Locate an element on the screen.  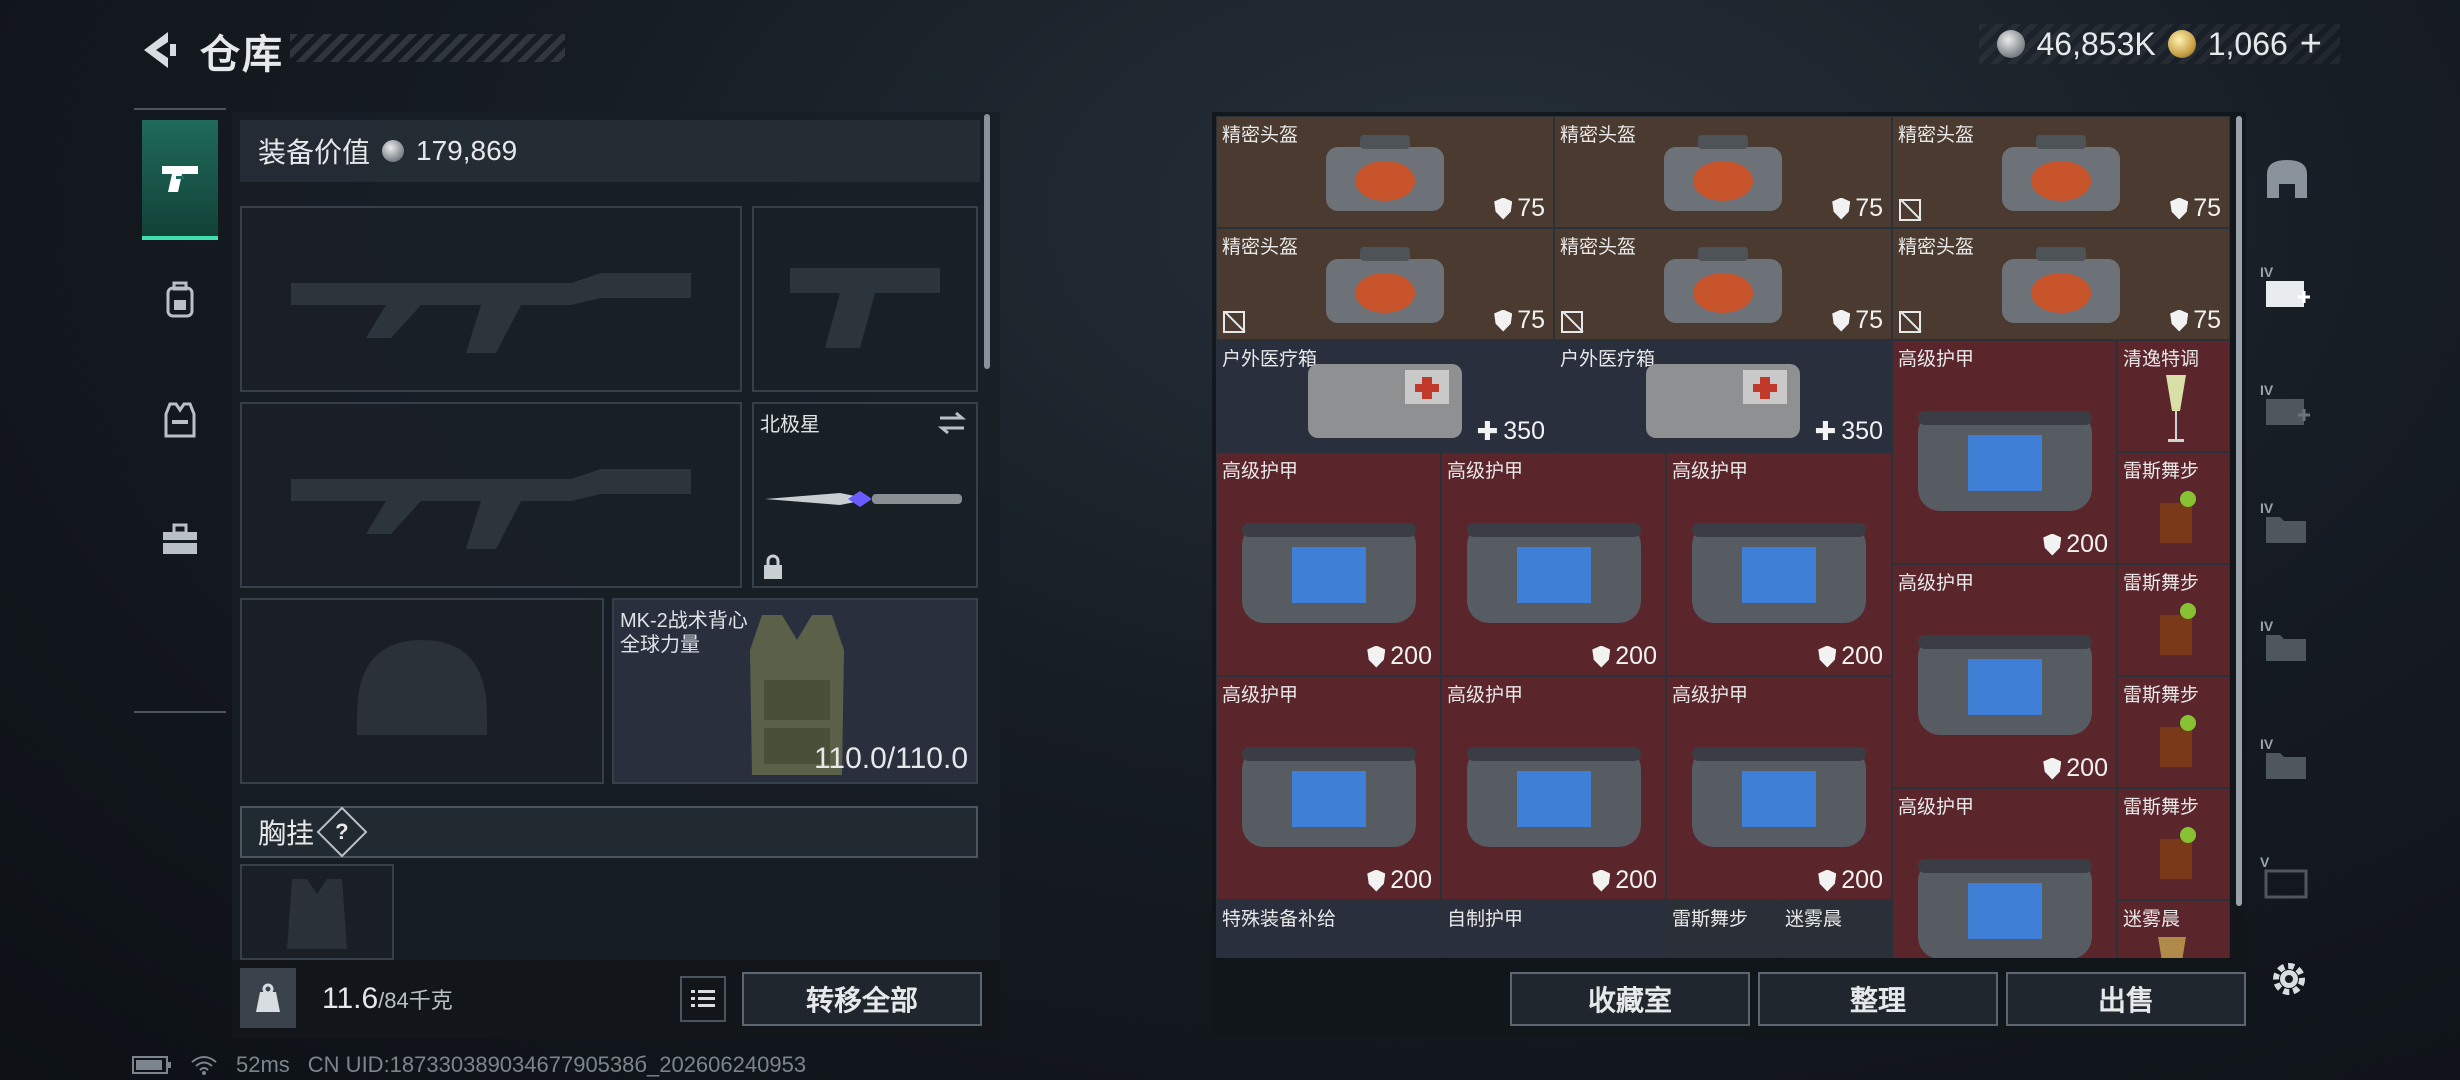
item-name: 特殊装备补给 is located at coordinates (1279, 919).